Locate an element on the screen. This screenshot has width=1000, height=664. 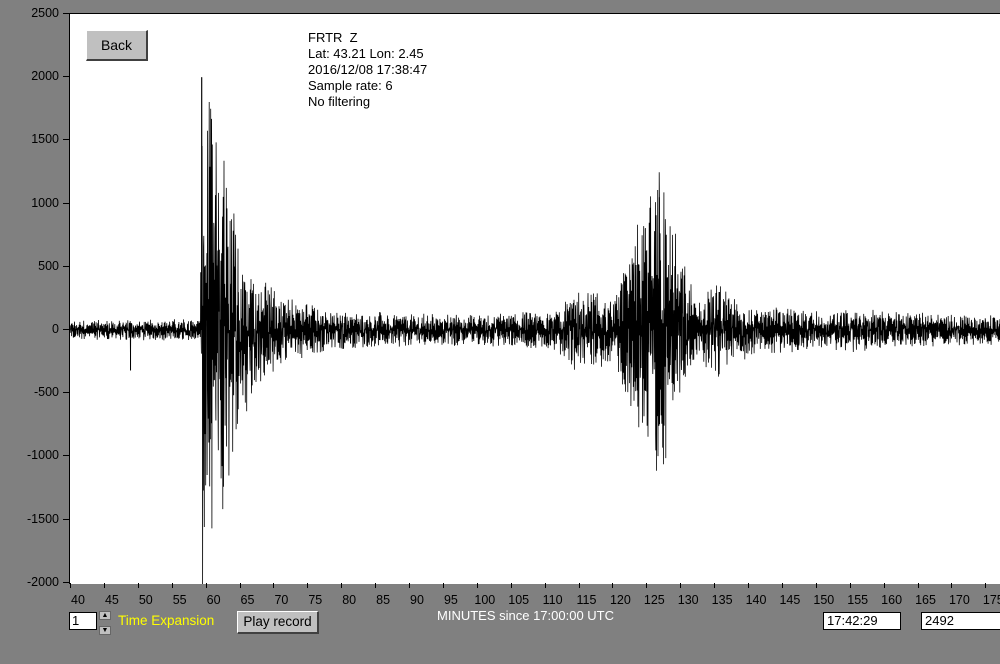
y-tick-label: 1000 is located at coordinates (45, 202).